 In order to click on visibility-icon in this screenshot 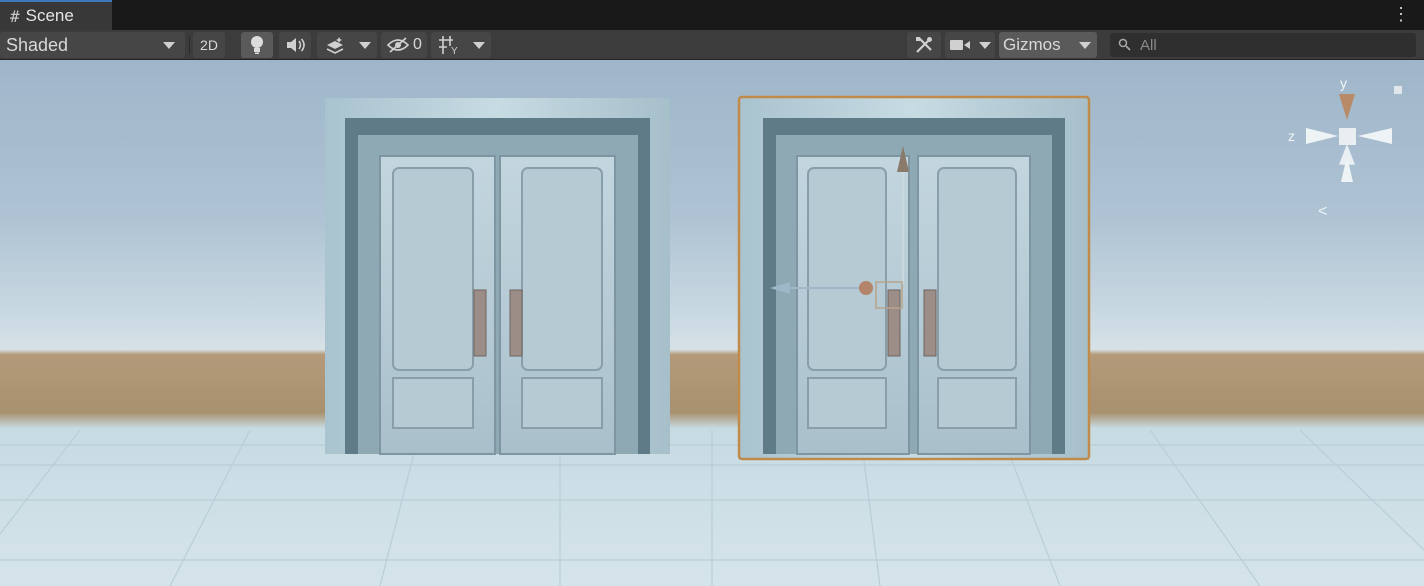, I will do `click(398, 45)`.